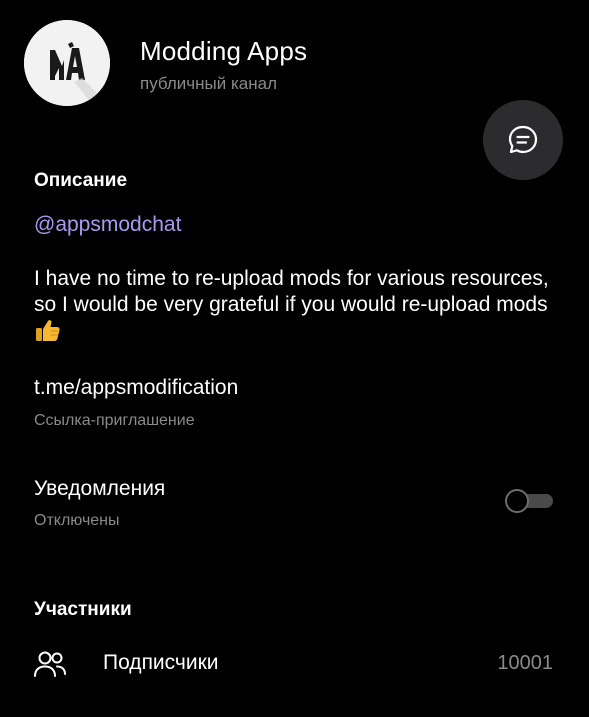 The width and height of the screenshot is (589, 717). What do you see at coordinates (77, 520) in the screenshot?
I see `notifications-status: Отключены` at bounding box center [77, 520].